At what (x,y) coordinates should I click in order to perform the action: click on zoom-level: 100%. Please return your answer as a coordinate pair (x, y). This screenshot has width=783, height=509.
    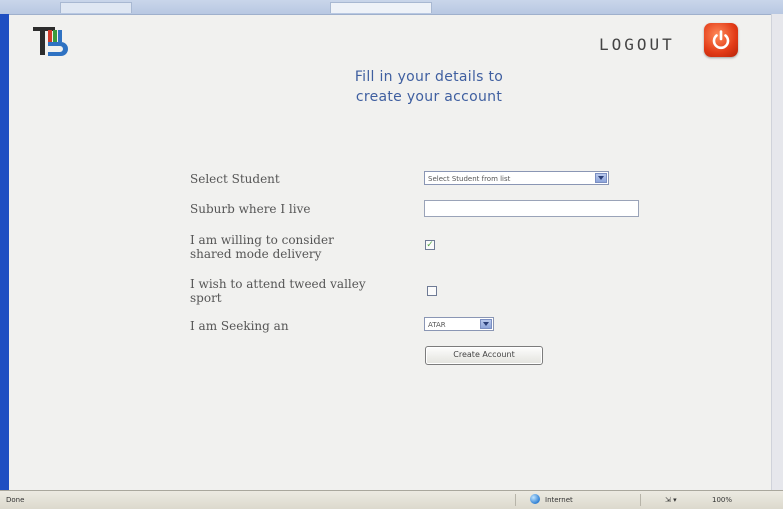
    Looking at the image, I should click on (722, 500).